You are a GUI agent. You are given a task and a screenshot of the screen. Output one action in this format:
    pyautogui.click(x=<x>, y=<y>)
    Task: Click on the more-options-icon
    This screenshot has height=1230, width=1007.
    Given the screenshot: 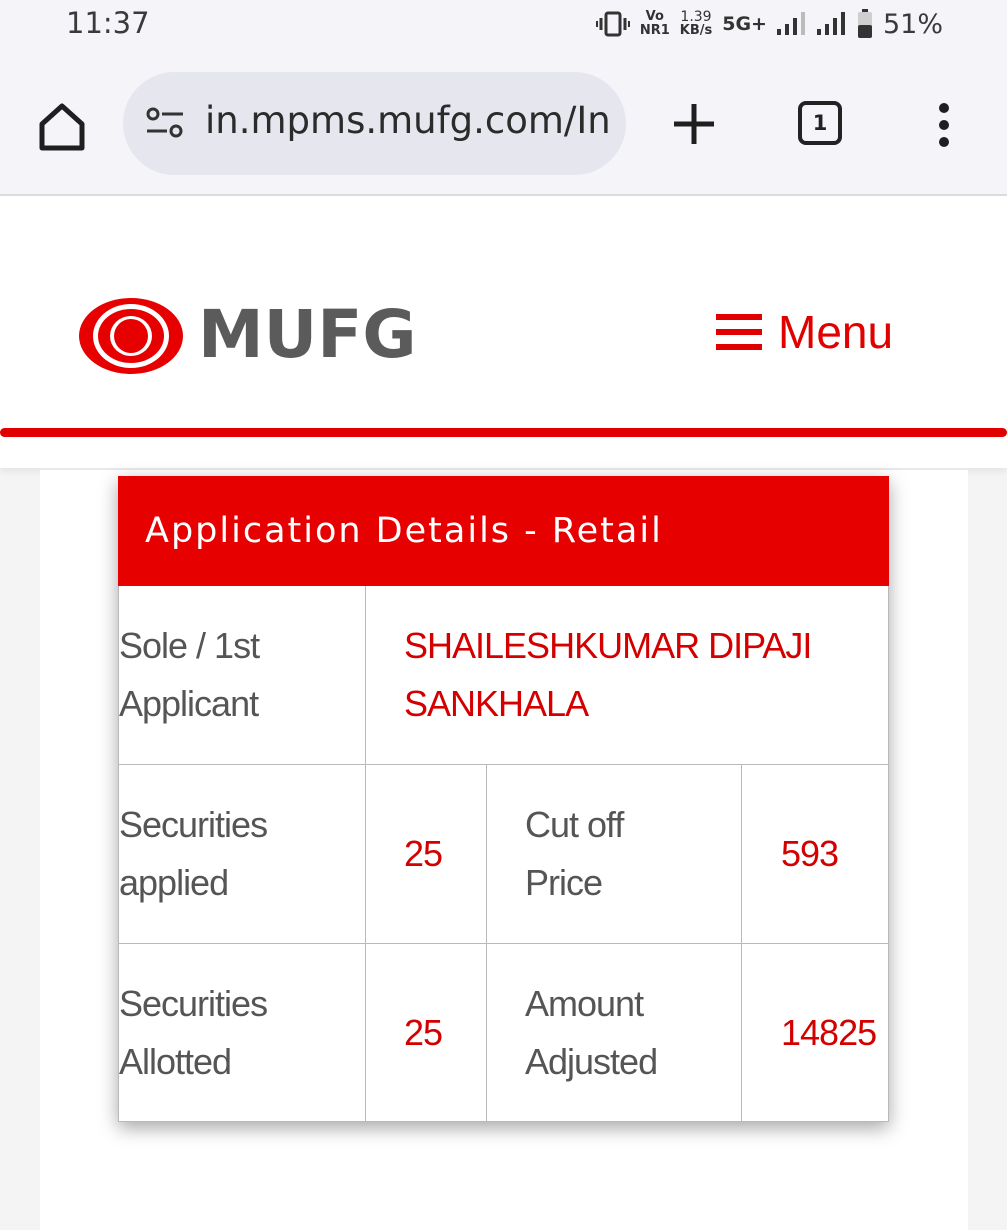 What is the action you would take?
    pyautogui.click(x=944, y=125)
    